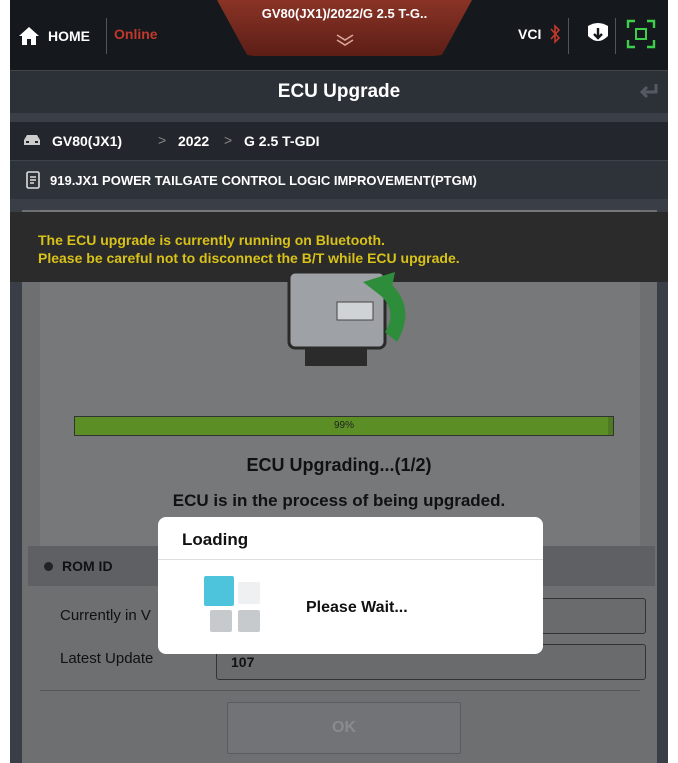  I want to click on ecu-module-icon, so click(346, 318).